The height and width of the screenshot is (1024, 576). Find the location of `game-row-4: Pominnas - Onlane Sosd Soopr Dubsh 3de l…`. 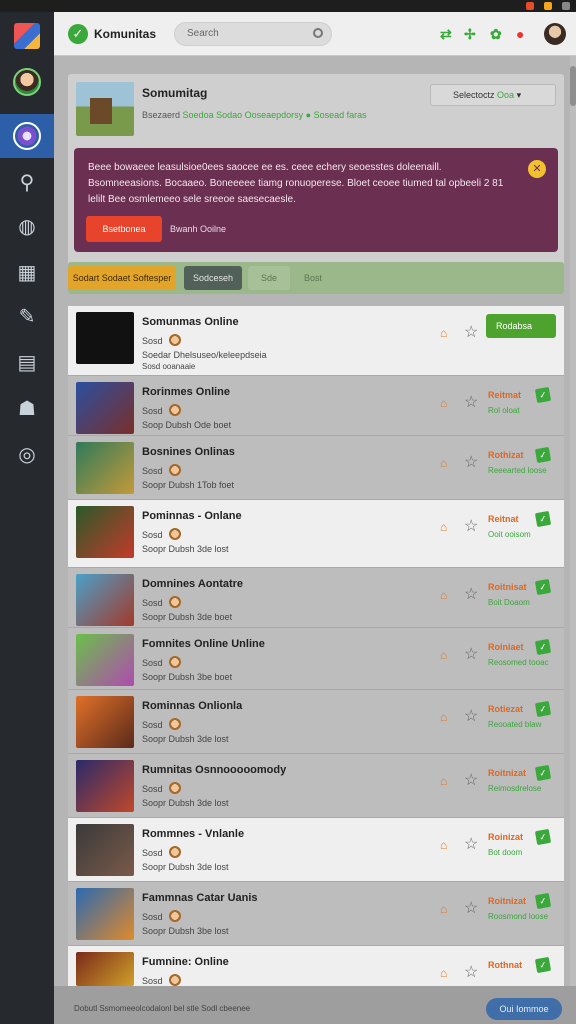

game-row-4: Pominnas - Onlane Sosd Soopr Dubsh 3de l… is located at coordinates (316, 534).